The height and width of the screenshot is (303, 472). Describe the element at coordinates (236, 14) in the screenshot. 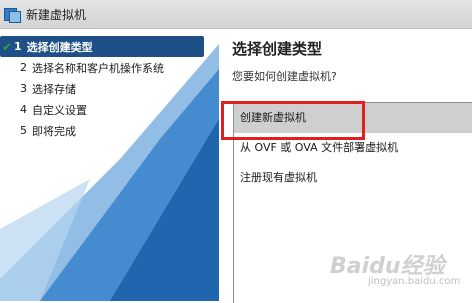

I see `title-bar: 新建虚拟机` at that location.